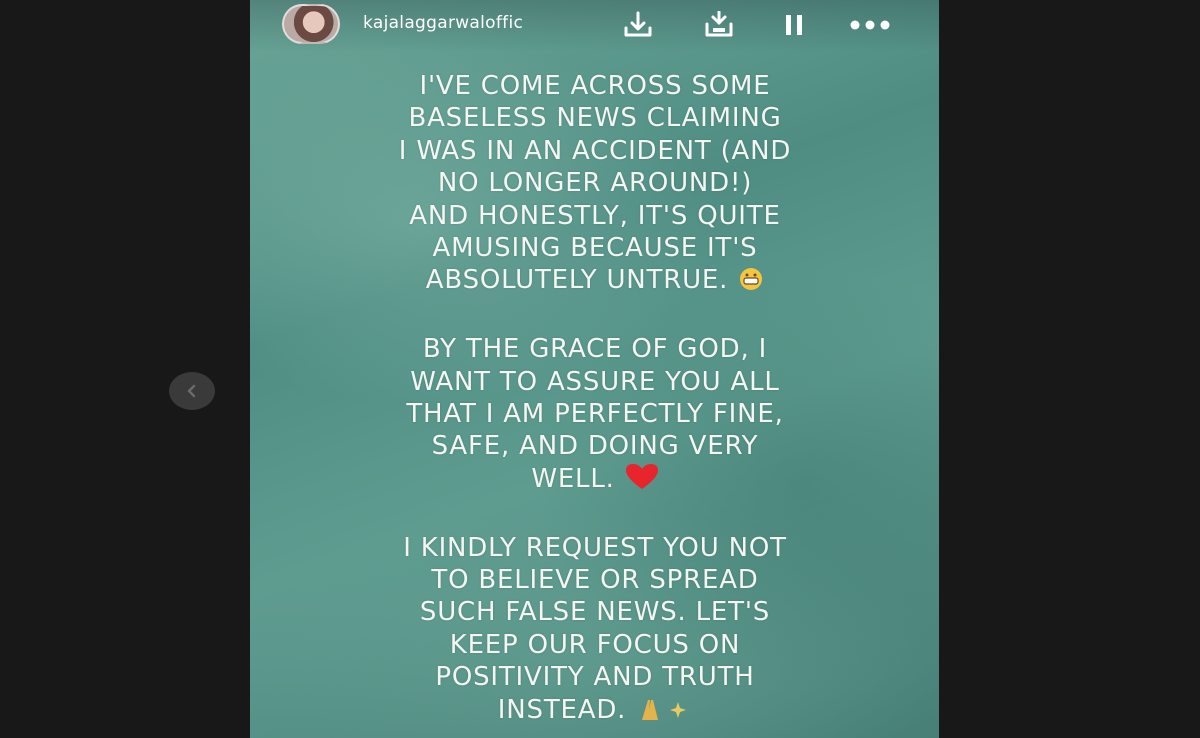 The image size is (1200, 738). I want to click on red-heart-emoji, so click(642, 481).